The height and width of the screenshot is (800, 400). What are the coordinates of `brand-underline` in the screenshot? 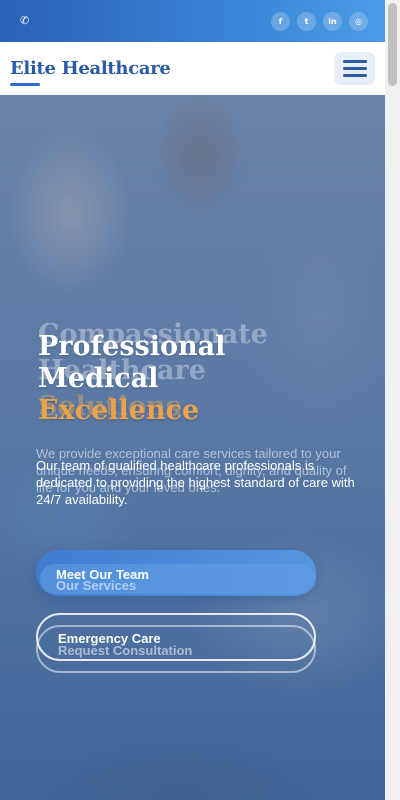 It's located at (25, 84).